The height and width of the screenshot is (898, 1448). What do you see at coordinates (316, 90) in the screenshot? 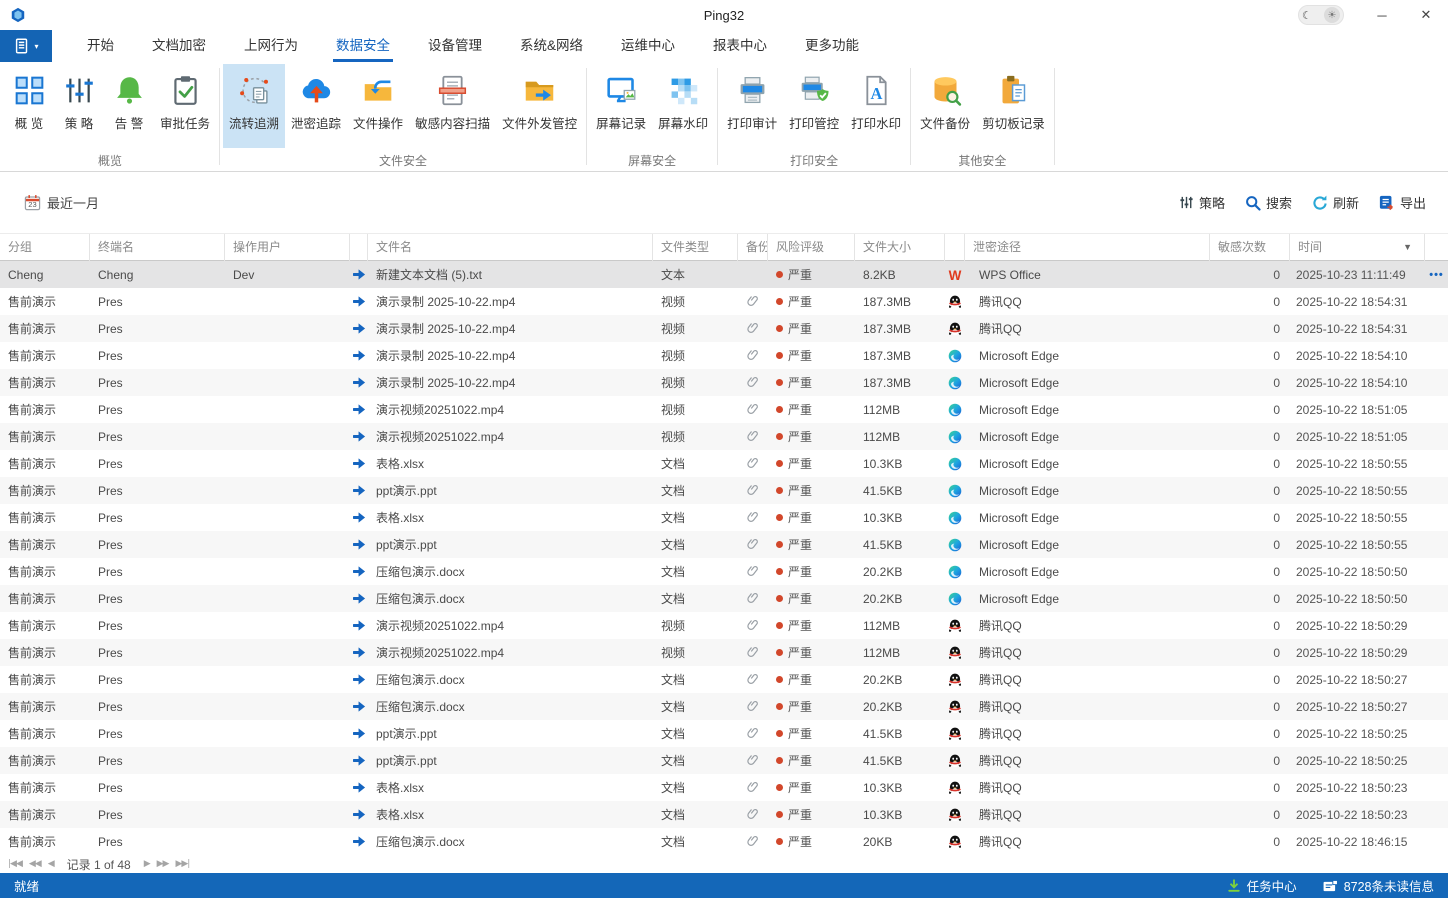
I see `cloud-up-icon` at bounding box center [316, 90].